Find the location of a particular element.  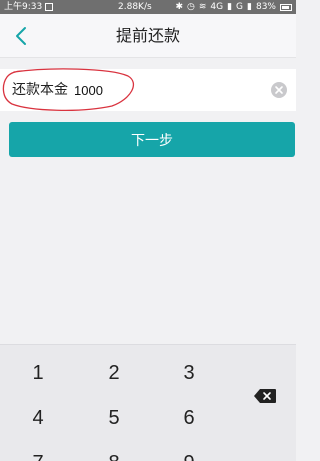

status-net-speed: 2.88K/s is located at coordinates (135, 7).